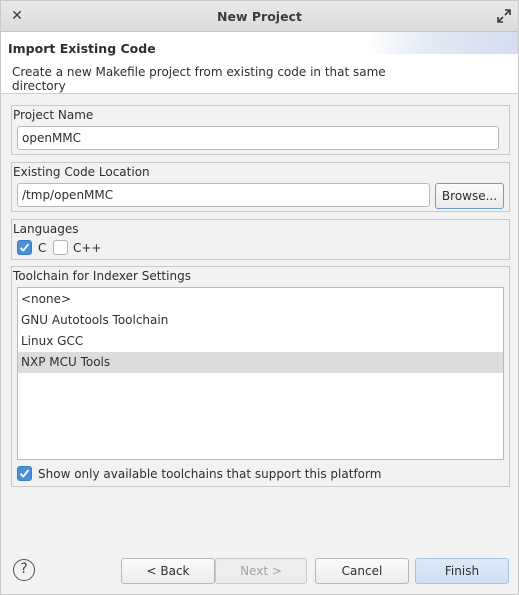 The height and width of the screenshot is (595, 519). I want to click on toolchain-filter-checkbox, so click(24, 473).